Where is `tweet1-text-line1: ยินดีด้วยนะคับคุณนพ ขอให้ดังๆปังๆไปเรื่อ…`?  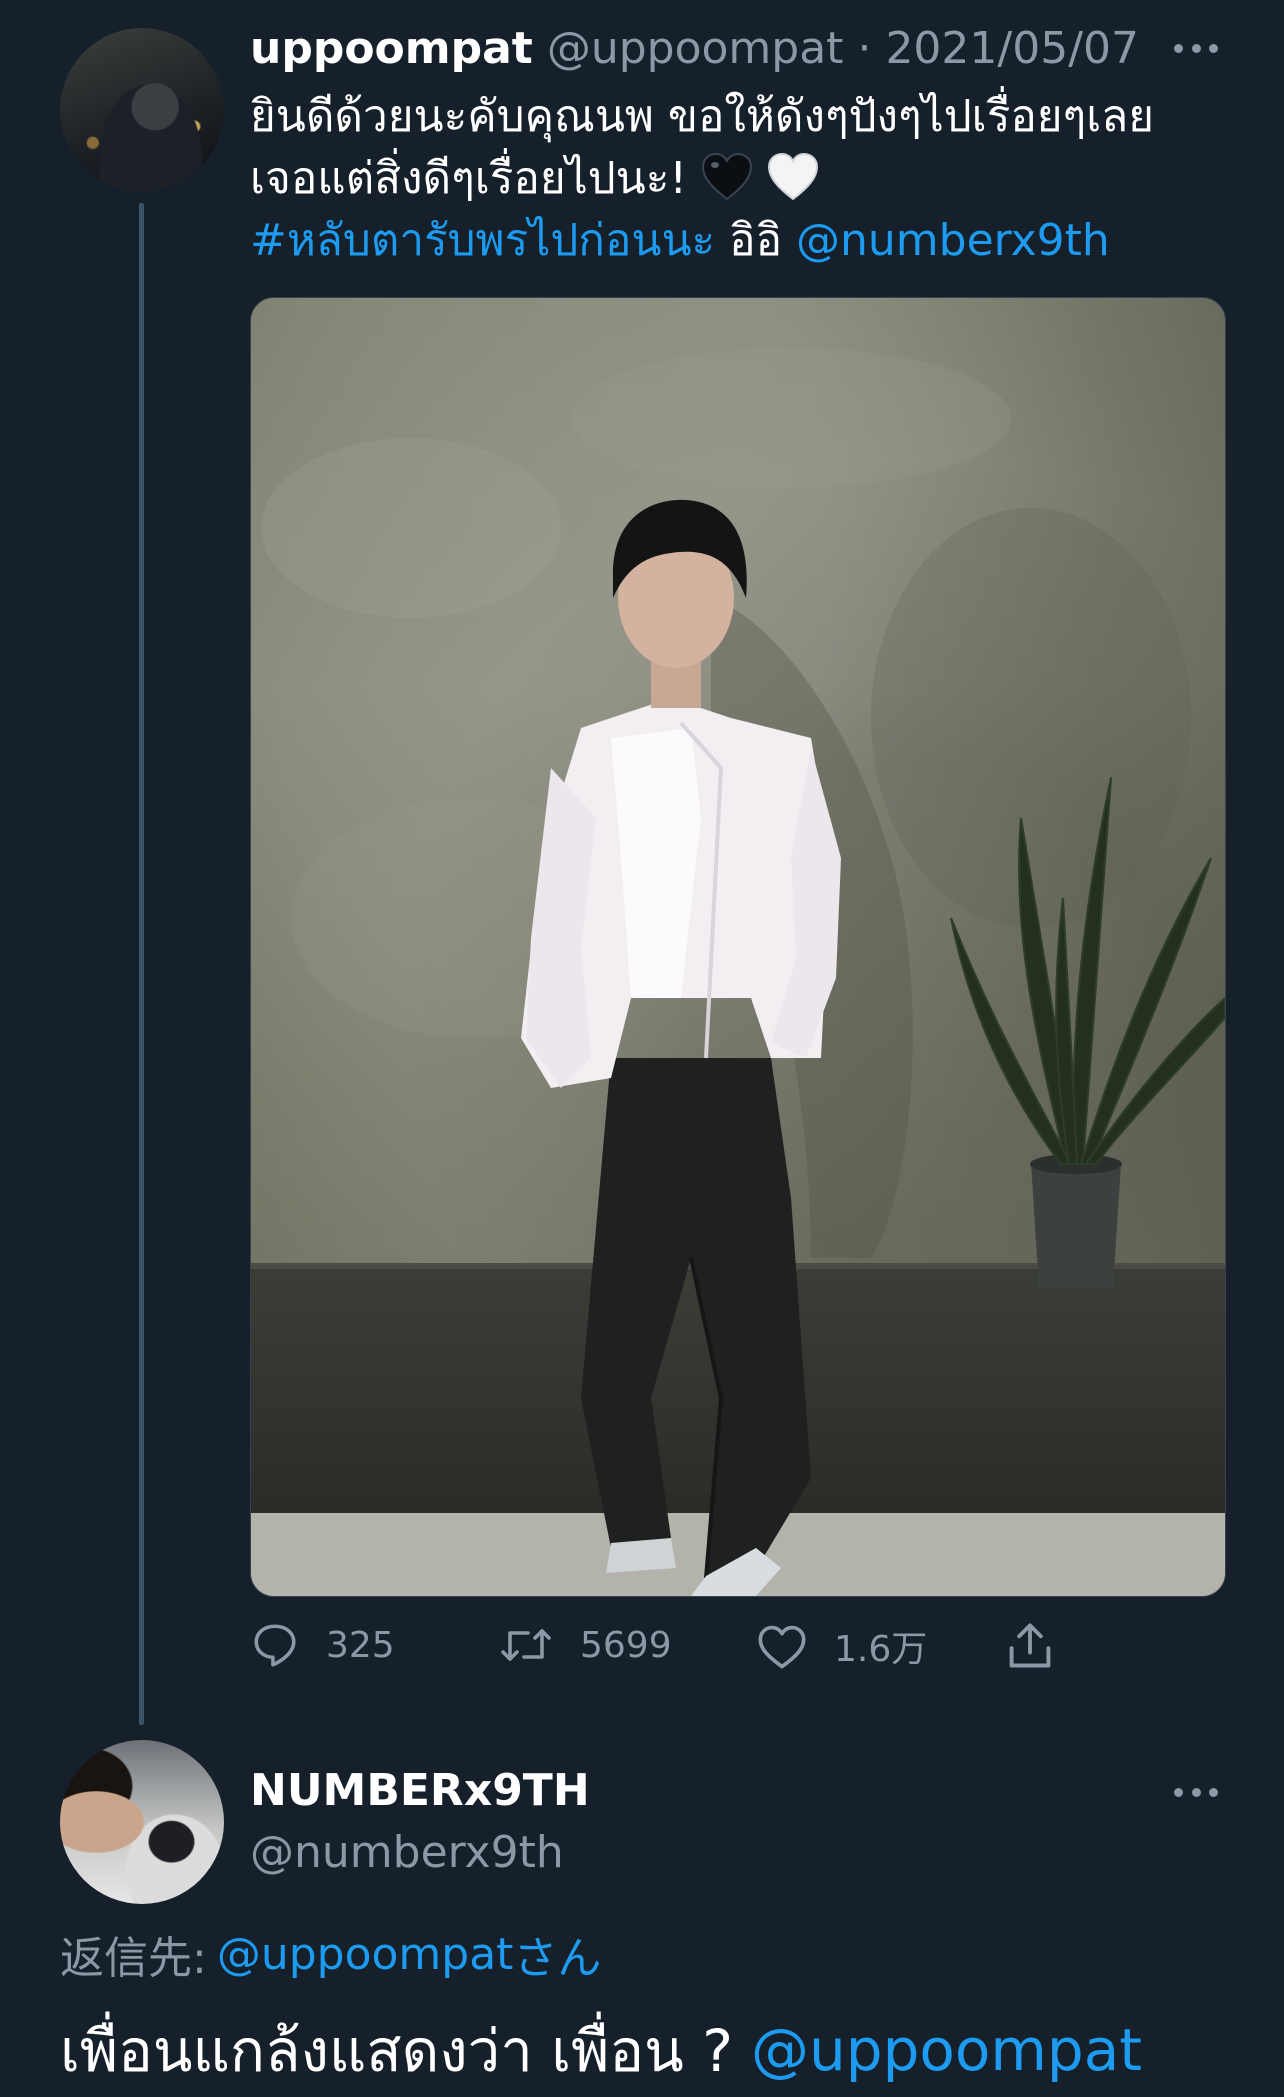
tweet1-text-line1: ยินดีด้วยนะคับคุณนพ ขอให้ดังๆปังๆไปเรื่อ… is located at coordinates (702, 116).